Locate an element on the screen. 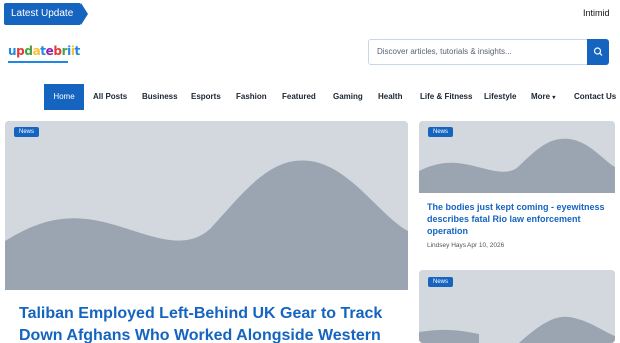 This screenshot has width=620, height=343. ticker-headline-link: Intimid is located at coordinates (596, 13).